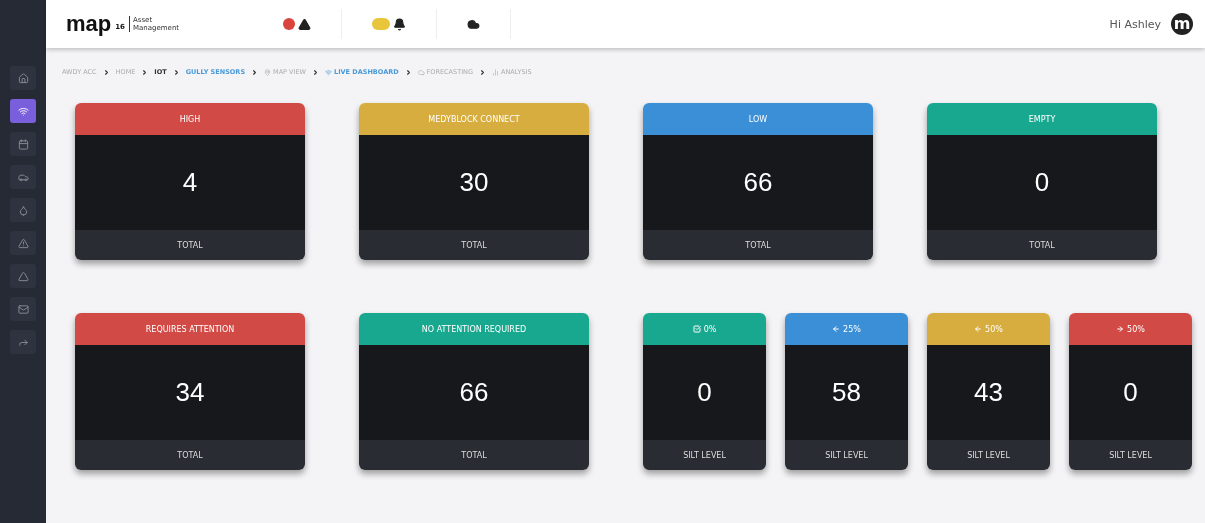 The image size is (1205, 523). What do you see at coordinates (474, 182) in the screenshot?
I see `card-value: 30` at bounding box center [474, 182].